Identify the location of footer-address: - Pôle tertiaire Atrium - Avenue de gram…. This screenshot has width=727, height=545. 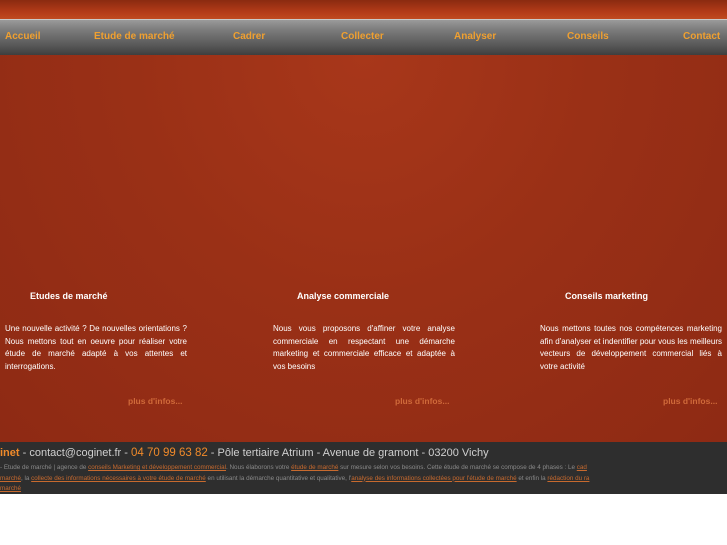
(348, 453).